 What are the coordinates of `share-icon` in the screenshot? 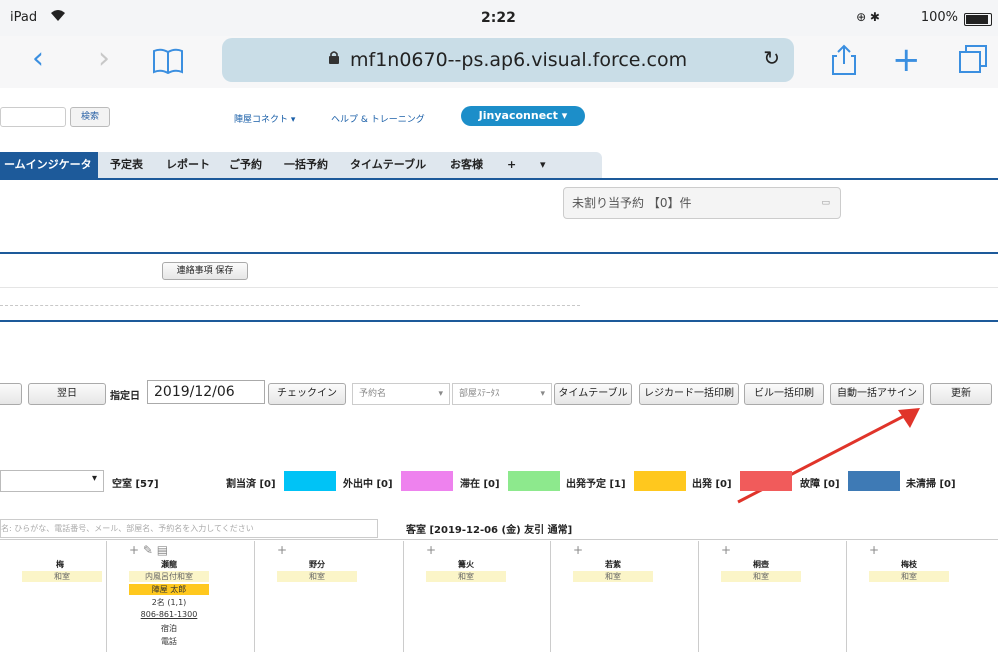 It's located at (844, 62).